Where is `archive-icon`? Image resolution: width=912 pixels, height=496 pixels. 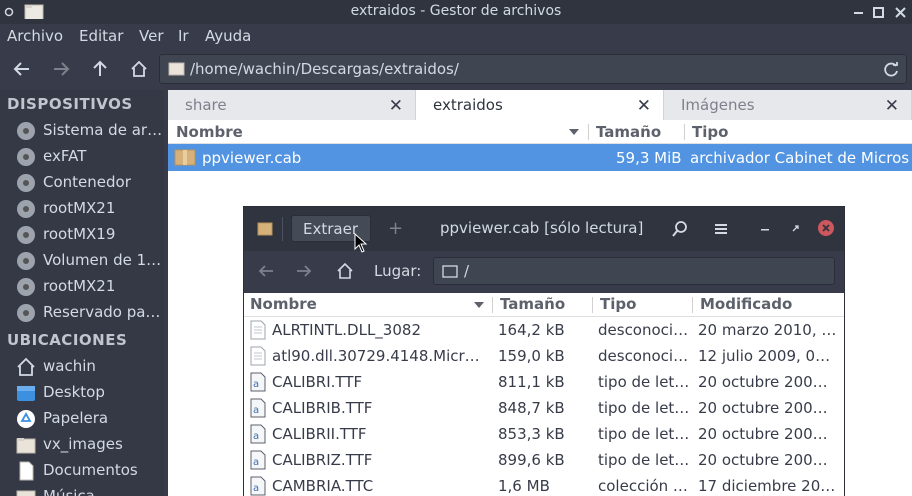
archive-icon is located at coordinates (185, 157).